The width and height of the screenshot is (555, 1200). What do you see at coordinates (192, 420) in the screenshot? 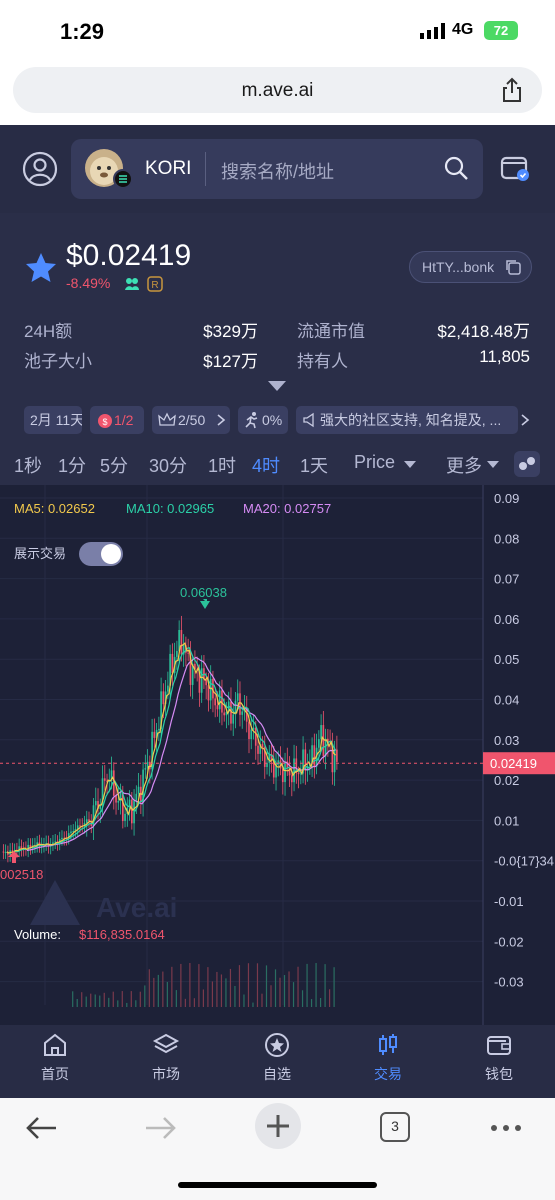
I see `tag-top-holders-text: 2/50` at bounding box center [192, 420].